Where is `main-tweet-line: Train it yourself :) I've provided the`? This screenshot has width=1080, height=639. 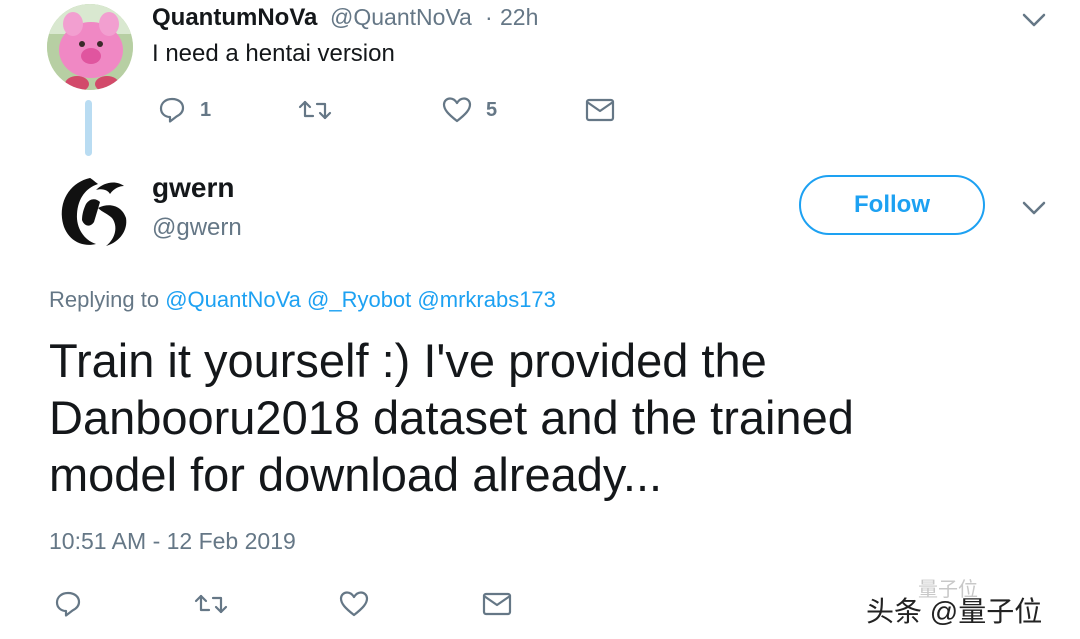
main-tweet-line: Train it yourself :) I've provided the is located at coordinates (408, 360).